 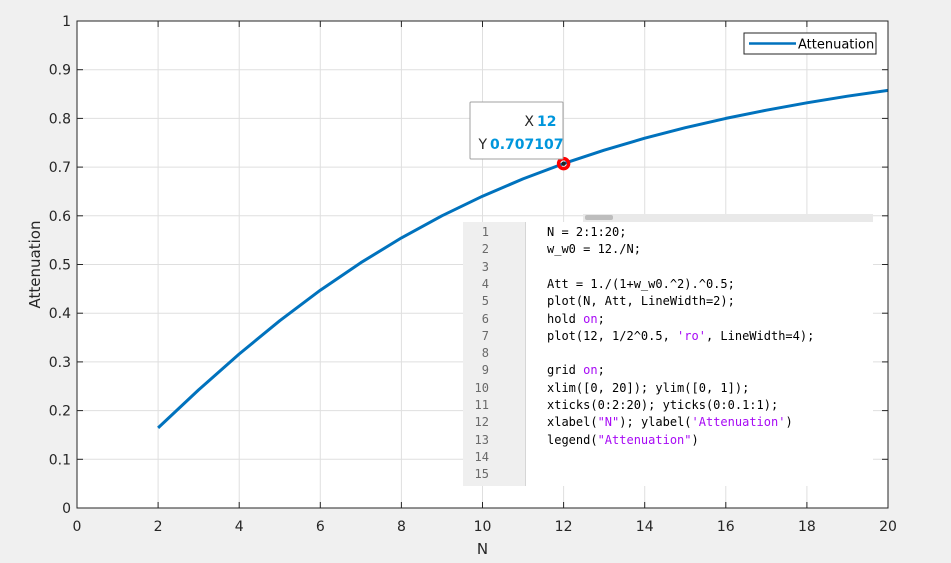 What do you see at coordinates (481, 405) in the screenshot?
I see `line-number: 11` at bounding box center [481, 405].